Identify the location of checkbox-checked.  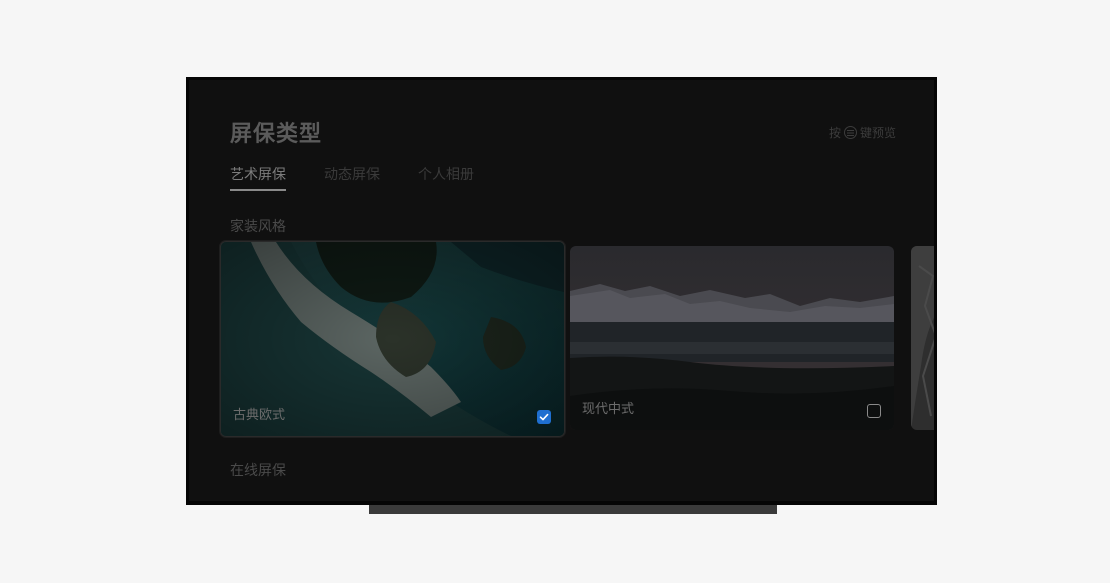
(544, 417).